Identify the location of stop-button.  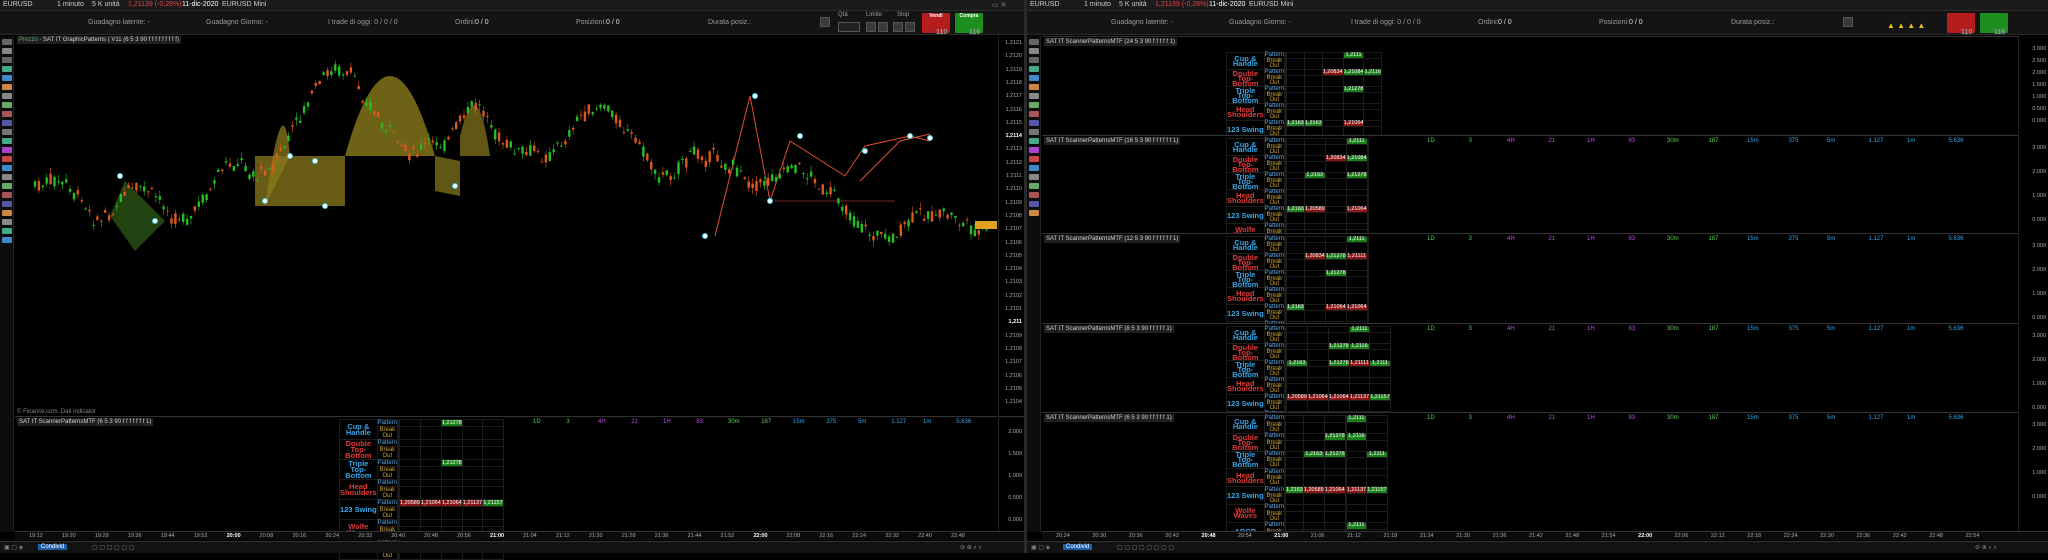
(898, 27).